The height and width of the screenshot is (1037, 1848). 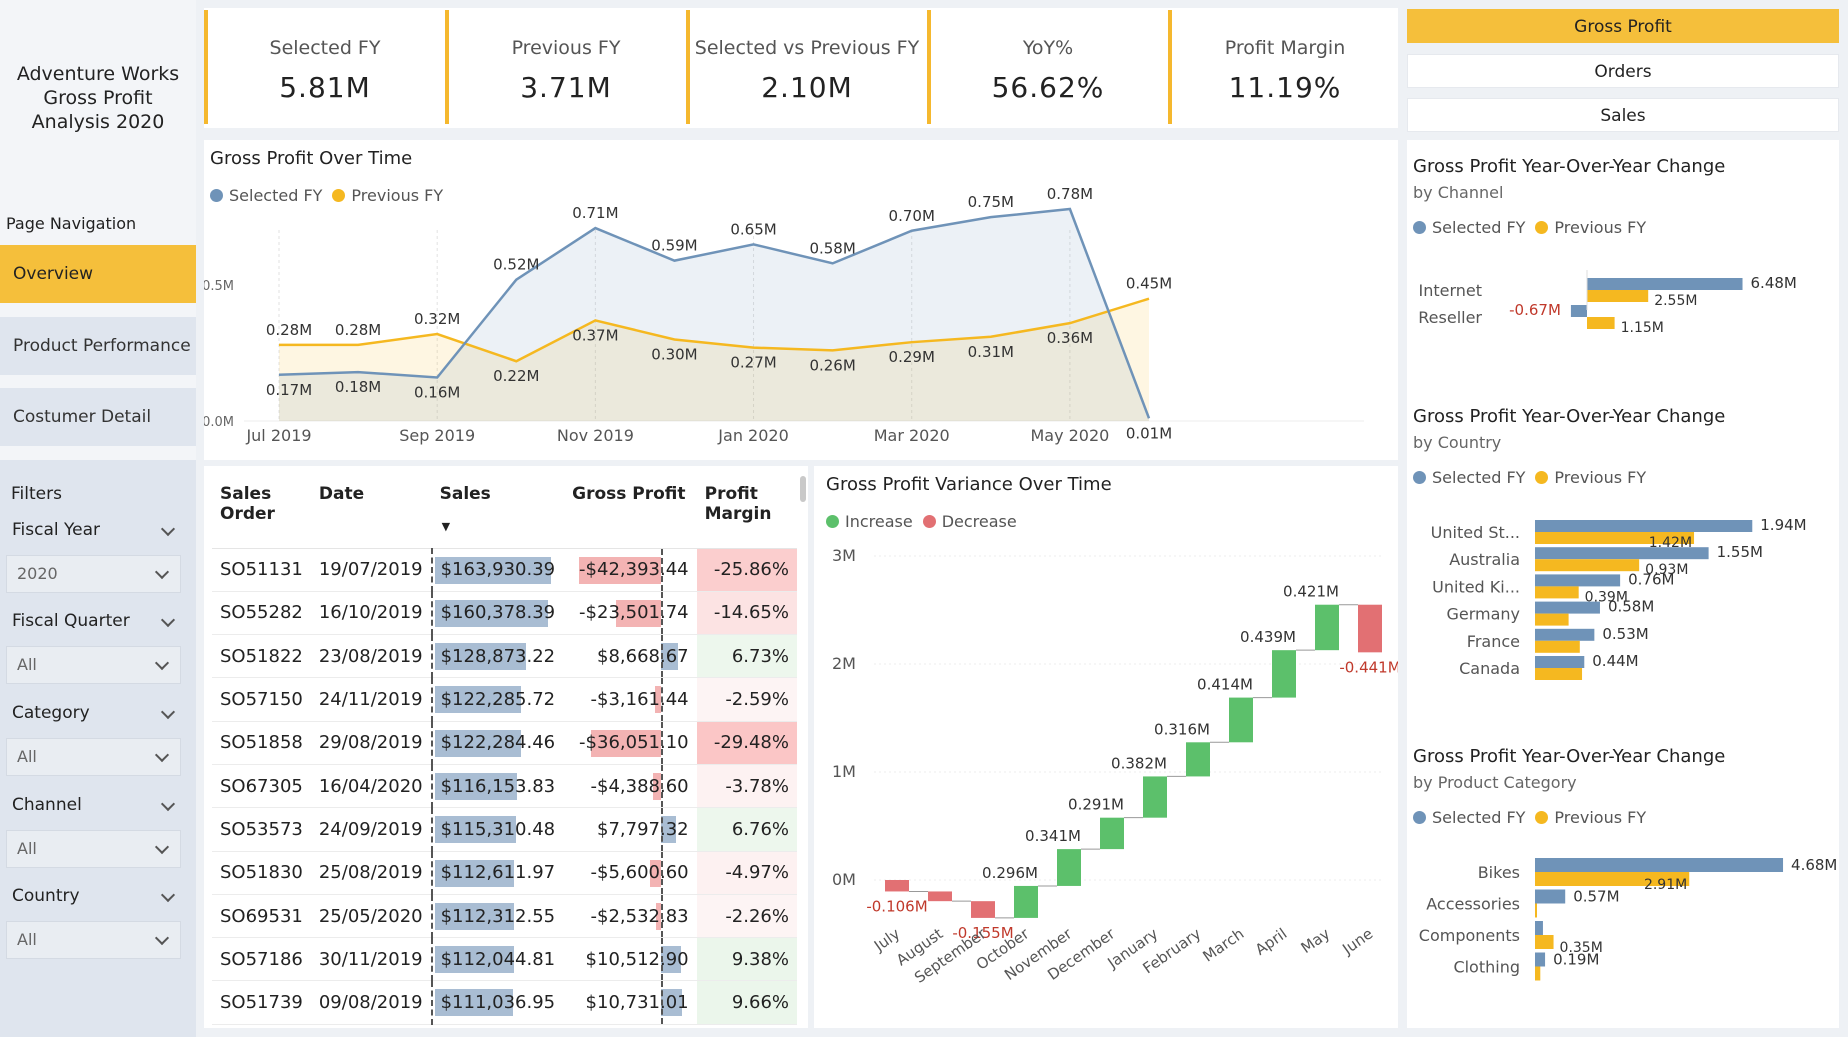 What do you see at coordinates (1623, 26) in the screenshot?
I see `gross-profit-button: Gross Profit` at bounding box center [1623, 26].